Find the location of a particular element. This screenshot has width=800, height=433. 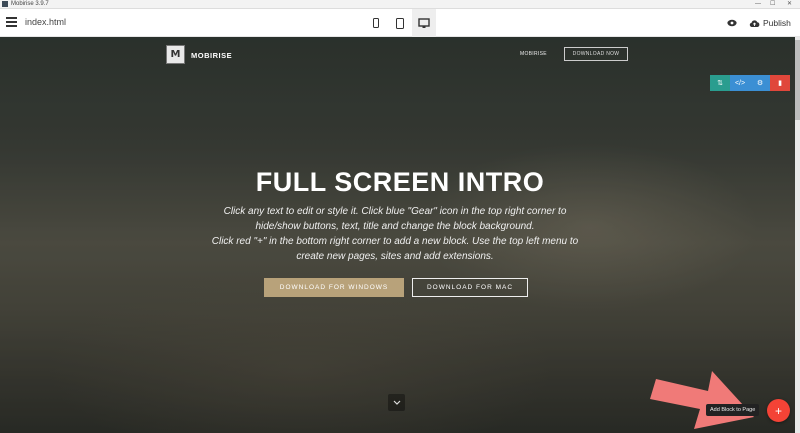

annotation-arrow-icon is located at coordinates (702, 400).